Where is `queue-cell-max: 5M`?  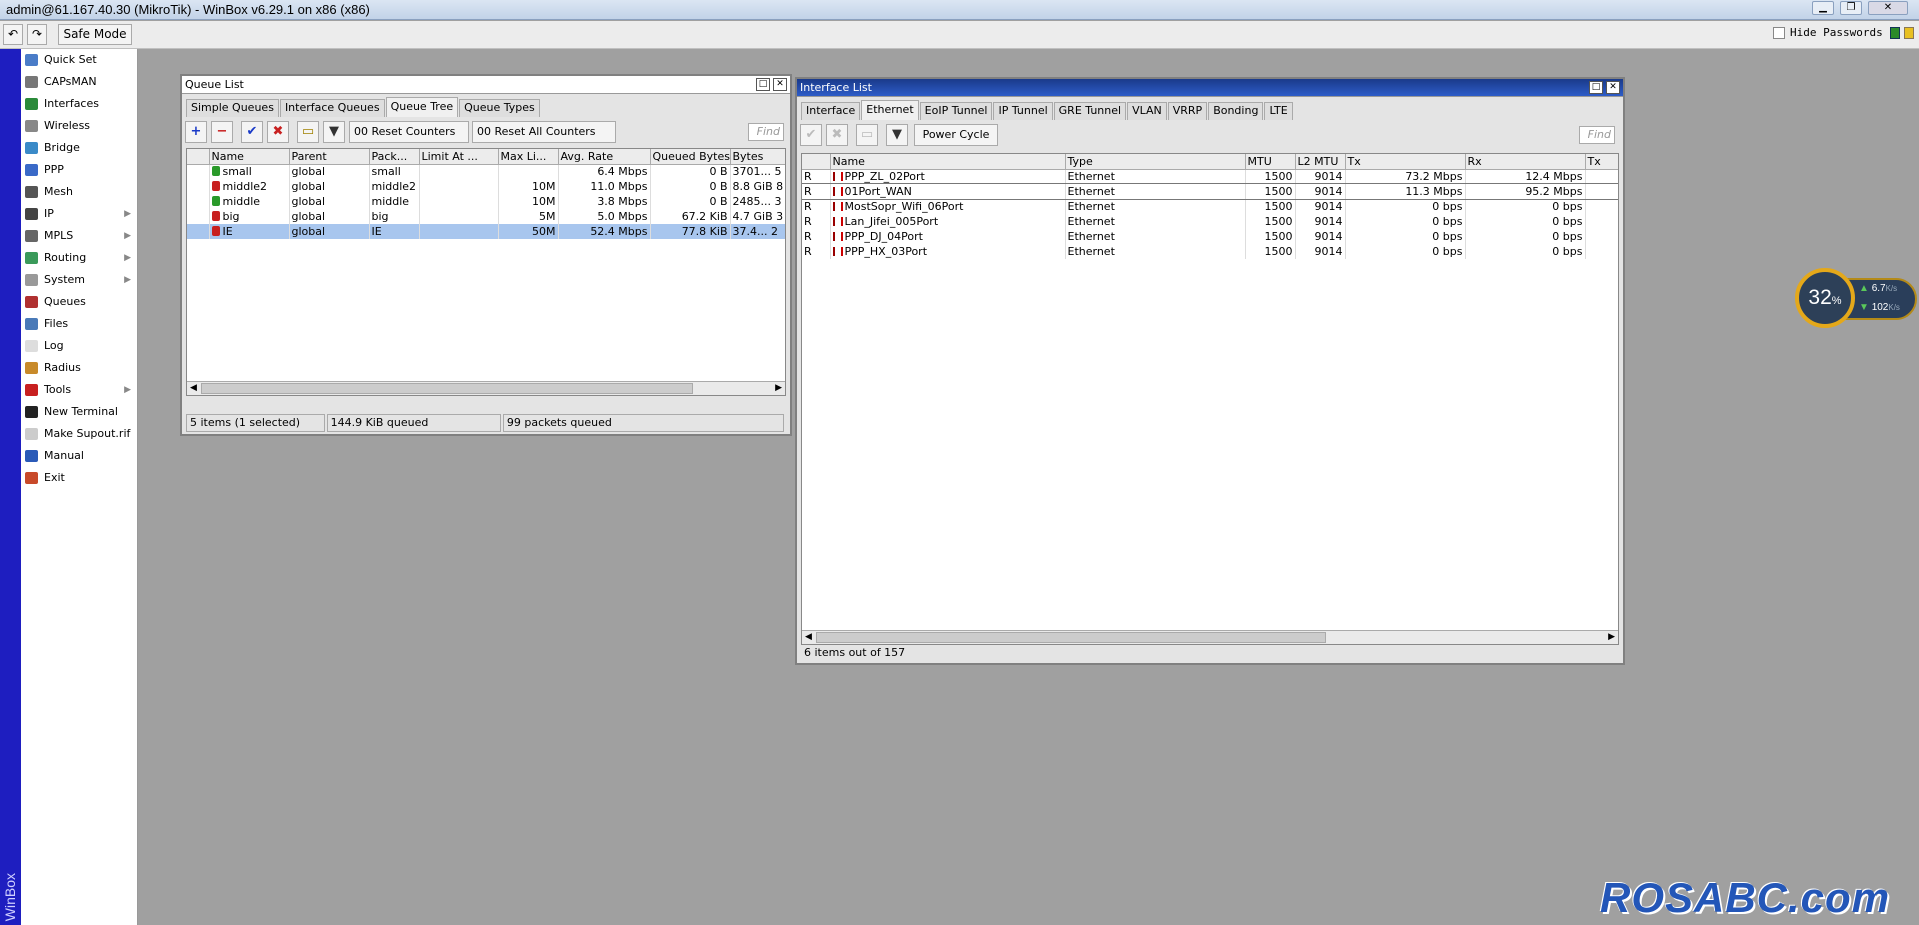 queue-cell-max: 5M is located at coordinates (528, 216).